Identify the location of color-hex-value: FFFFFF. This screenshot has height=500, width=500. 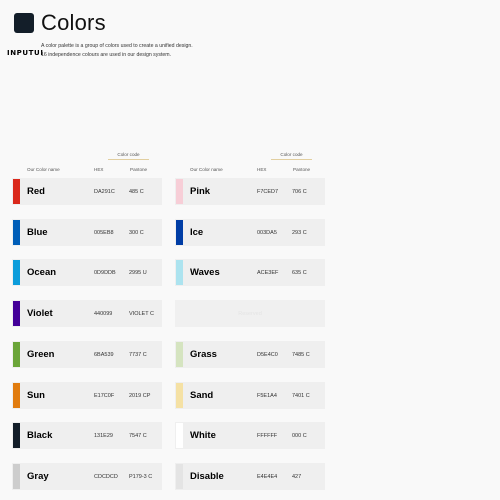
(267, 436).